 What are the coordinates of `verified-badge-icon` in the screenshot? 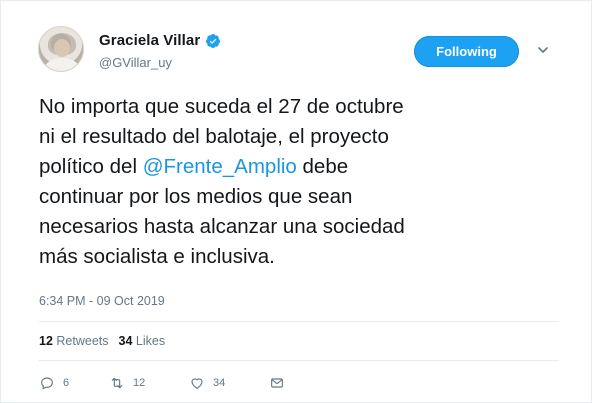 It's located at (213, 41).